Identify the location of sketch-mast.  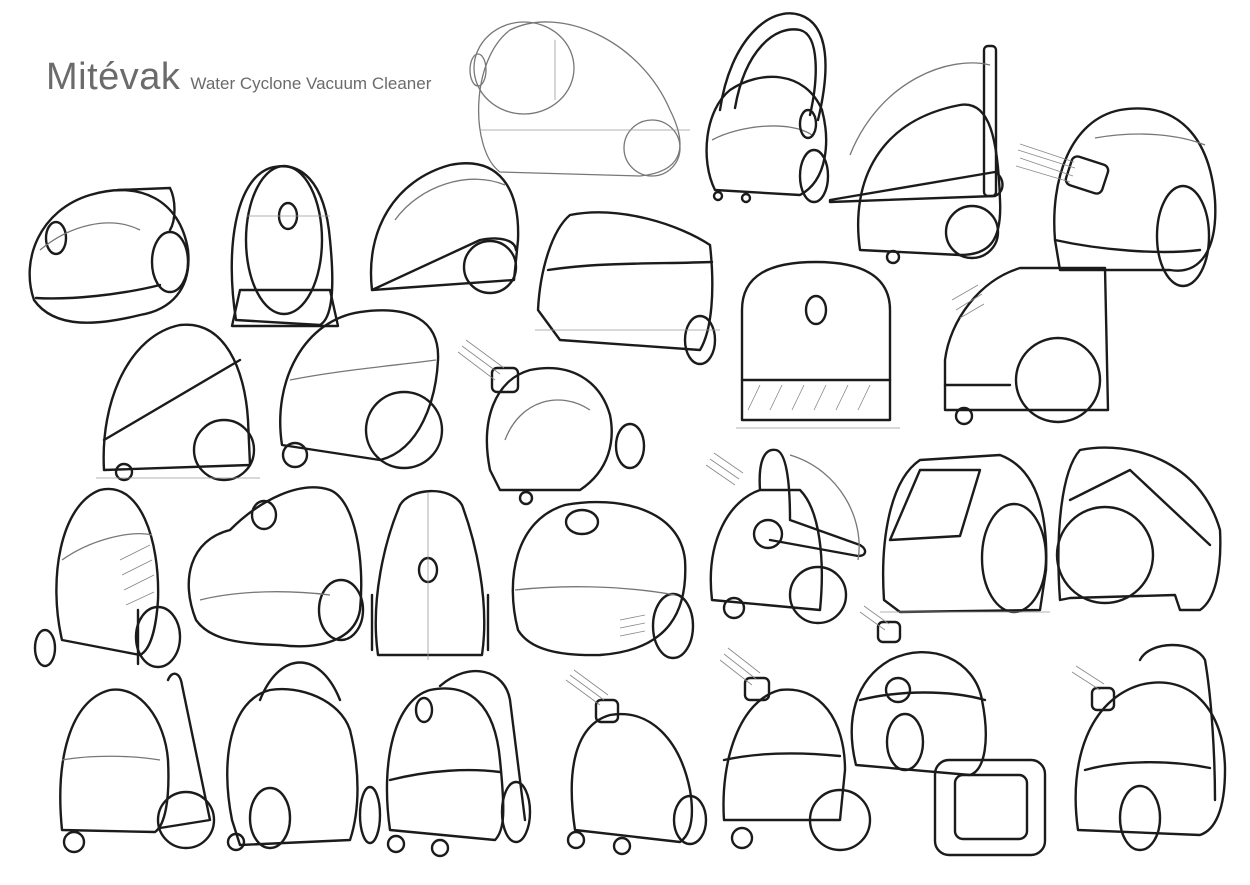
(916, 154).